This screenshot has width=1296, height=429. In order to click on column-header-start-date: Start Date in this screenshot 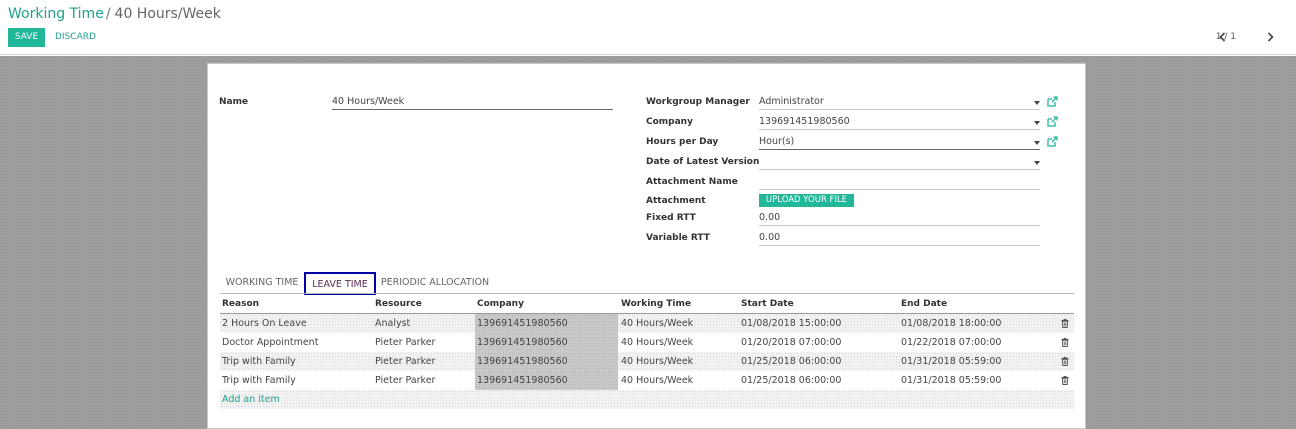, I will do `click(767, 304)`.